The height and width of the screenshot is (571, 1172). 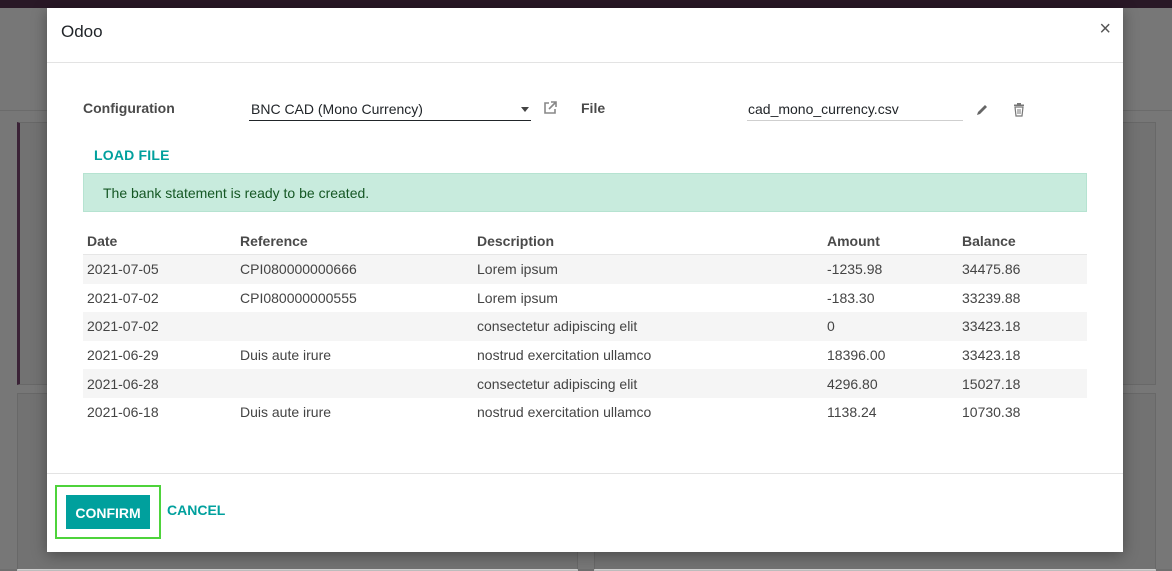 What do you see at coordinates (823, 109) in the screenshot?
I see `file-name: cad_mono_currency.csv` at bounding box center [823, 109].